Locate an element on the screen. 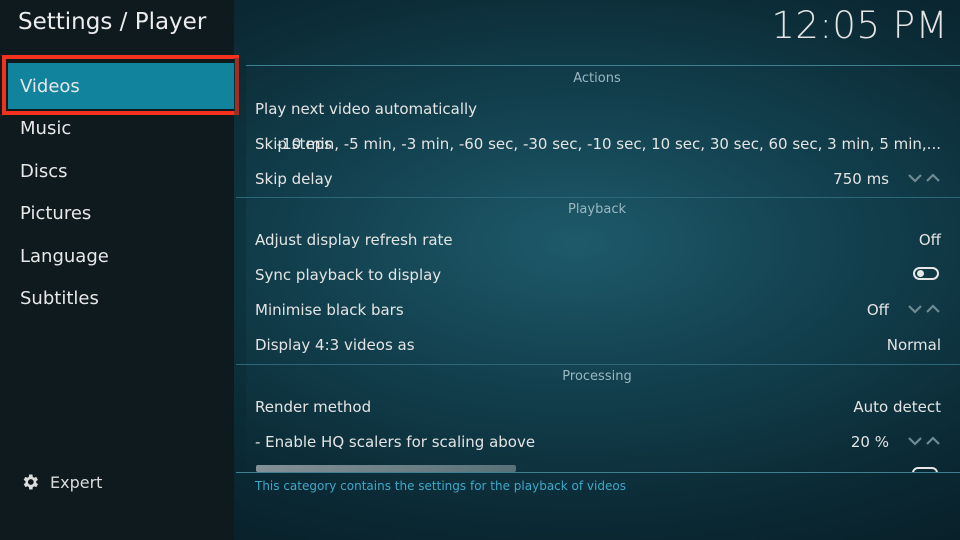 This screenshot has width=960, height=540. clock: 12:05 PM is located at coordinates (859, 25).